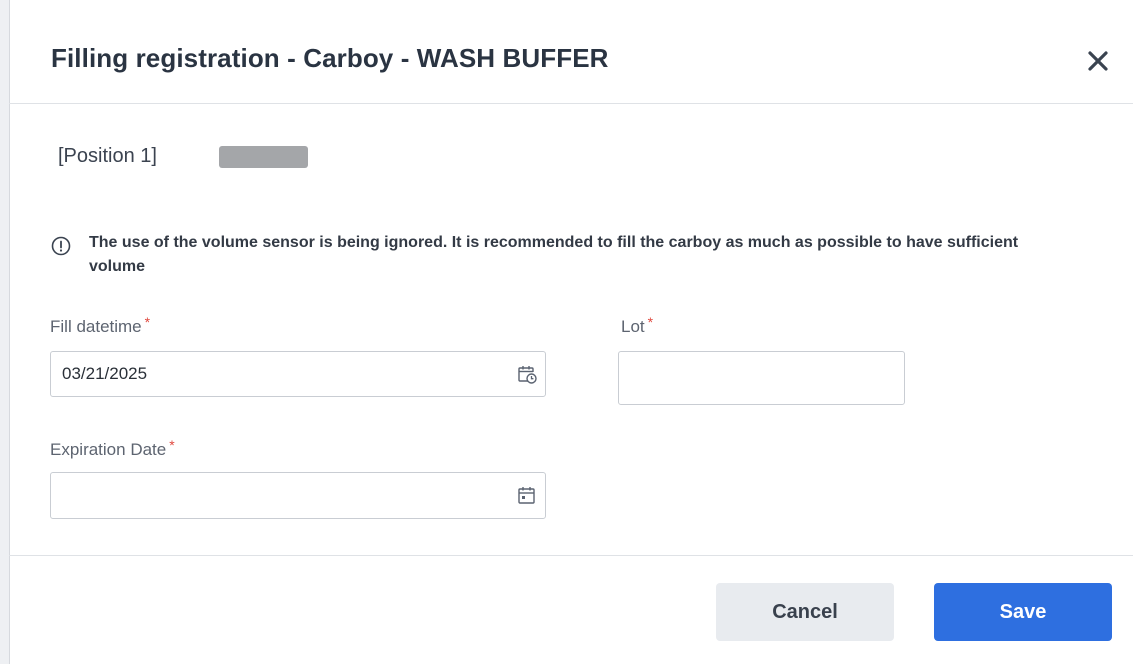 The width and height of the screenshot is (1133, 664). What do you see at coordinates (263, 157) in the screenshot?
I see `redacted-value` at bounding box center [263, 157].